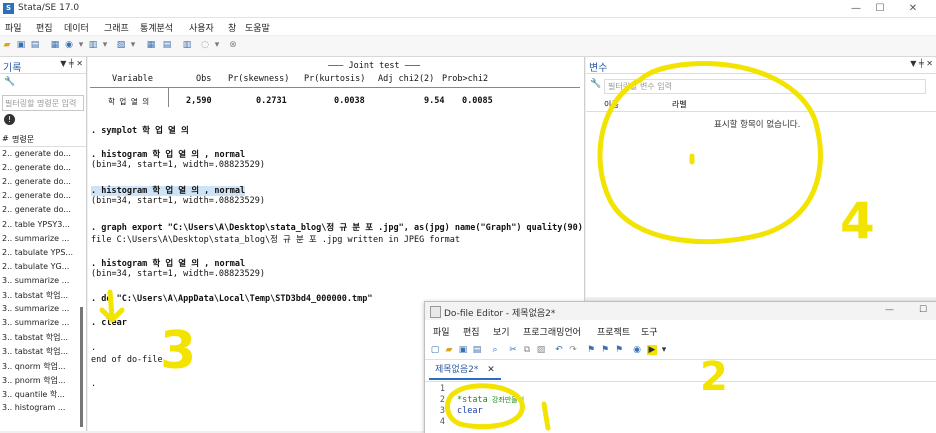  What do you see at coordinates (94, 384) in the screenshot?
I see `output-line: .` at bounding box center [94, 384].